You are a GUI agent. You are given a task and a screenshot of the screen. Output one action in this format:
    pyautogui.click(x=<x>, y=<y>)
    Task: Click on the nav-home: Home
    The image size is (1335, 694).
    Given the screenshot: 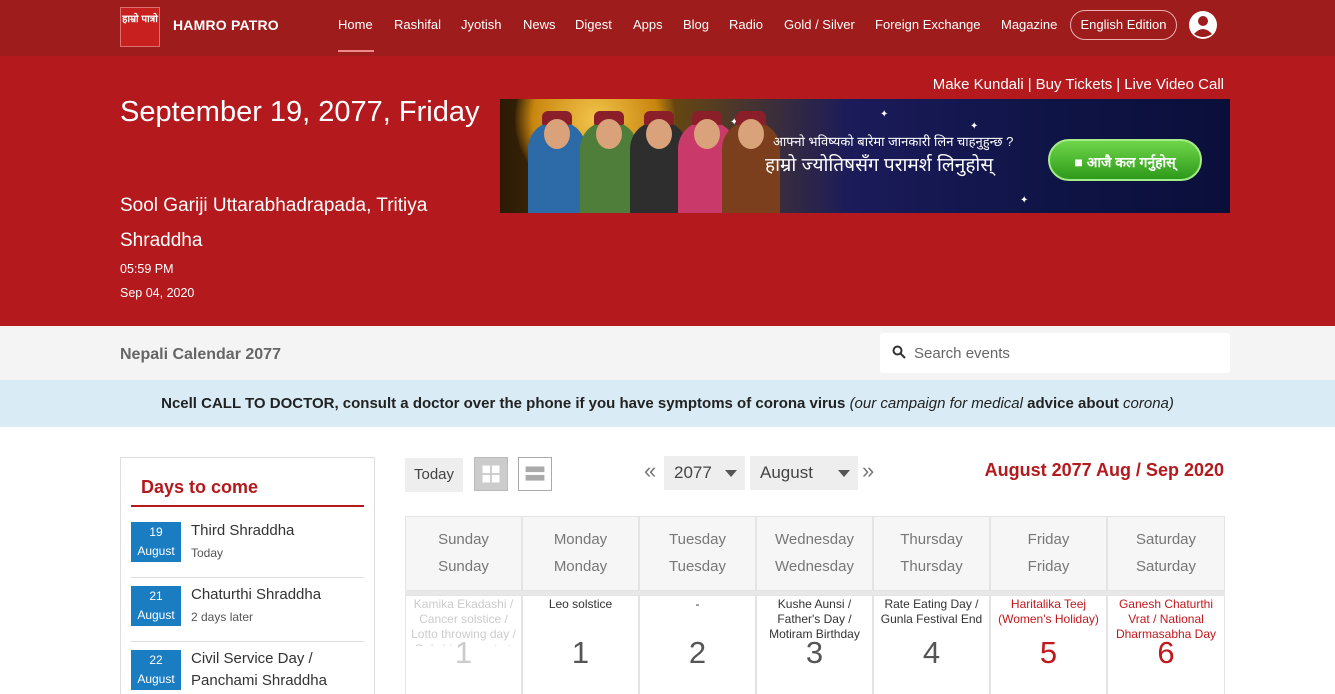 What is the action you would take?
    pyautogui.click(x=355, y=24)
    